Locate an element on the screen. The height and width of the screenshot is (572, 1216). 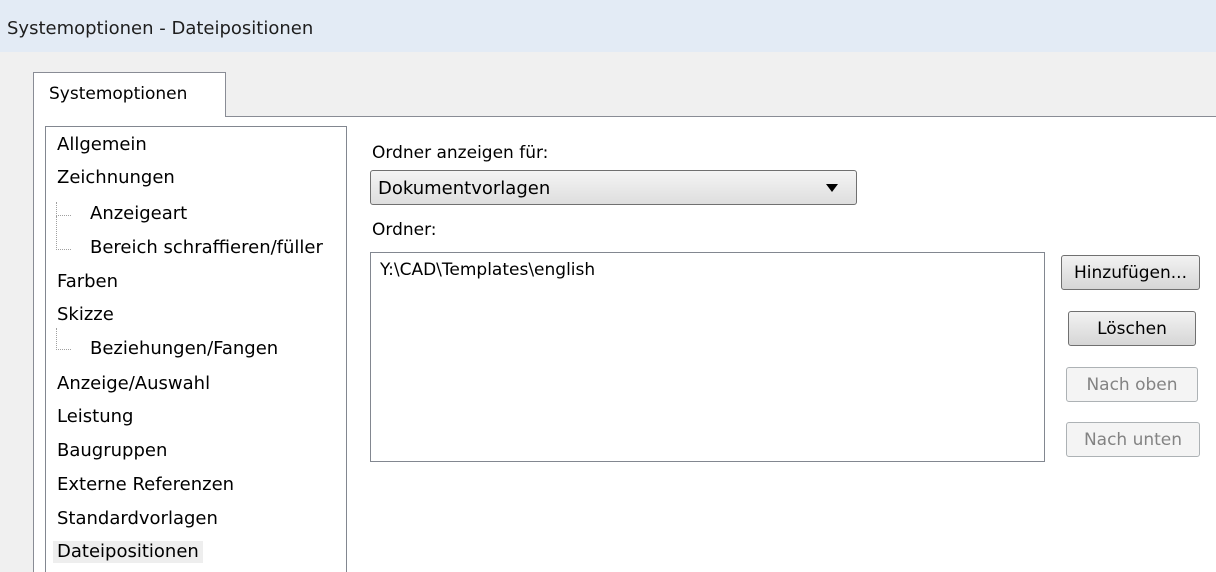
show-folders-for-dropdown: Dokumentvorlagen is located at coordinates (613, 187).